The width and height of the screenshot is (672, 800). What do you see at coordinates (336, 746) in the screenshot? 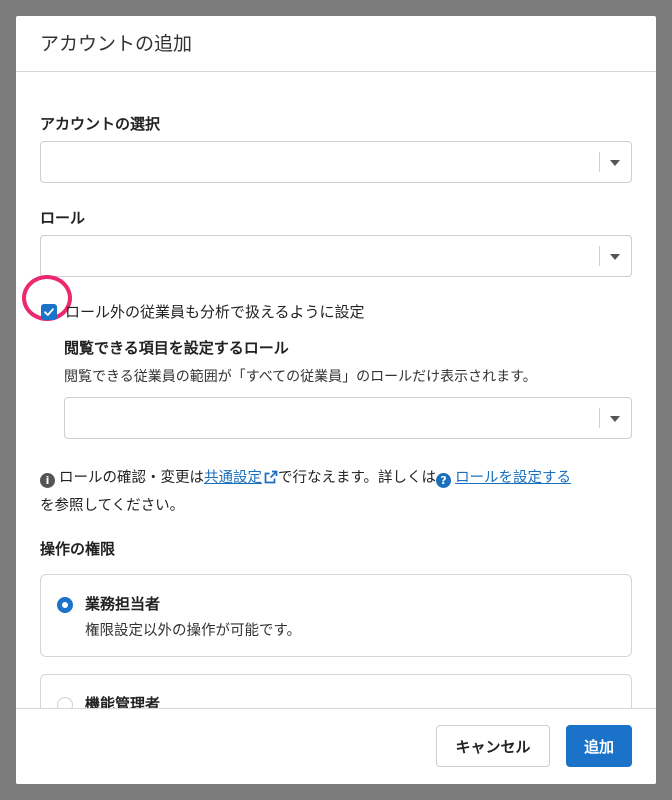
I see `dialog-footer: キャンセル 追加` at bounding box center [336, 746].